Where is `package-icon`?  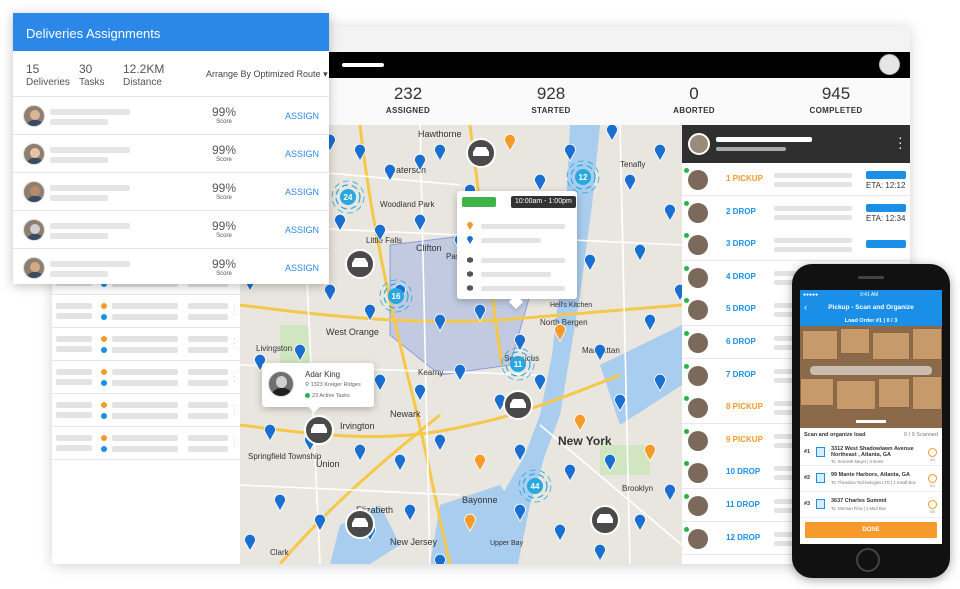
package-icon is located at coordinates (470, 288).